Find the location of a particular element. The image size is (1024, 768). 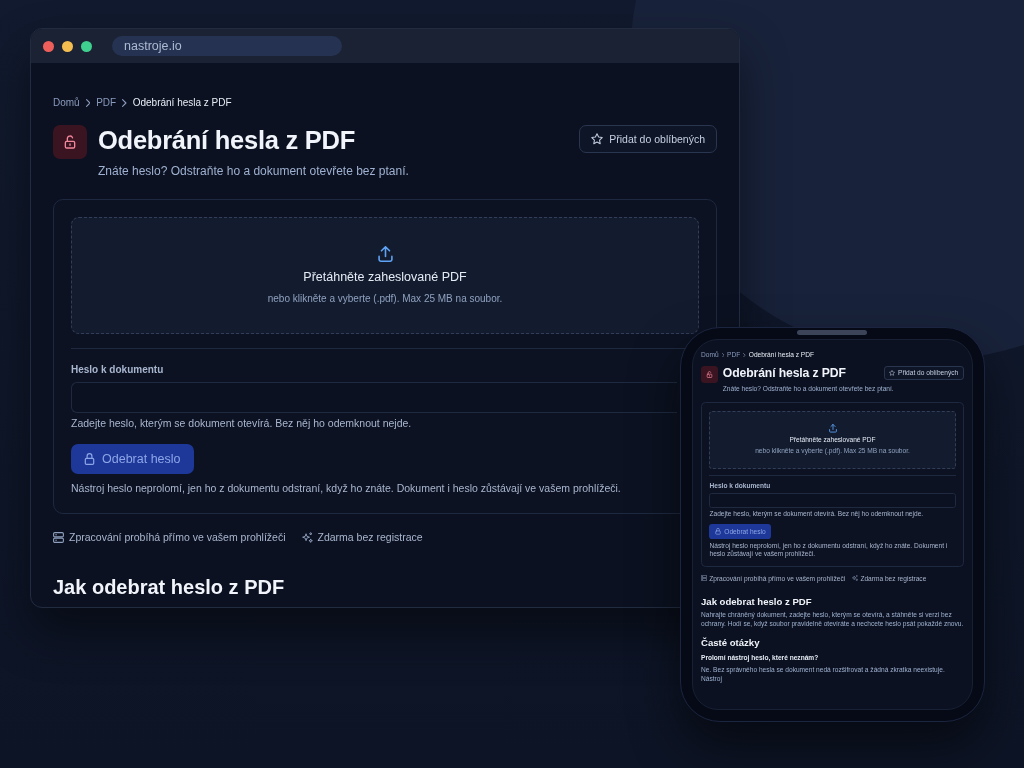

section-heading: Časté otázky is located at coordinates (730, 642).